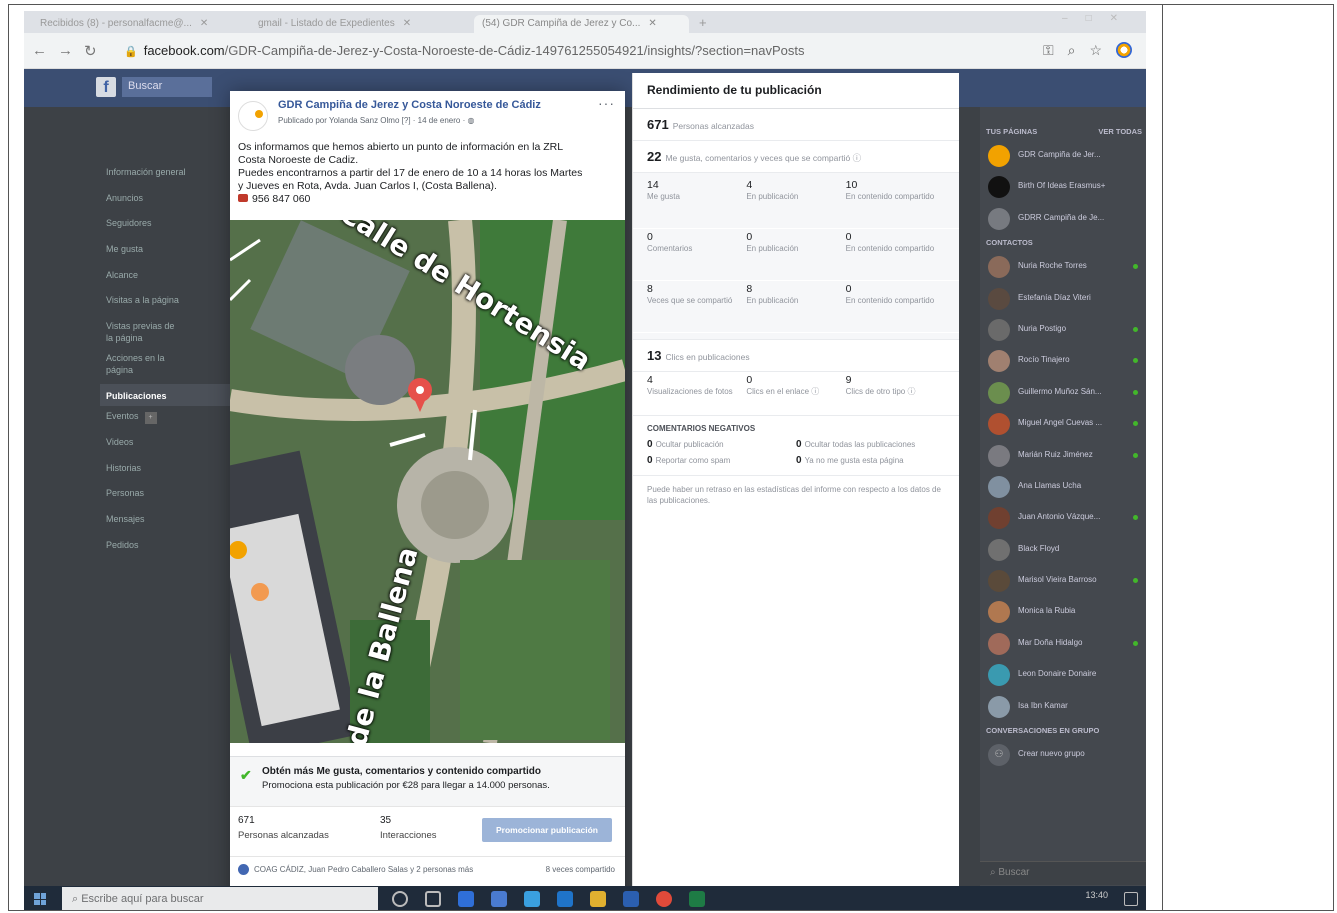 The width and height of the screenshot is (1337, 913). What do you see at coordinates (165, 423) in the screenshot?
I see `nav-item: Eventos +` at bounding box center [165, 423].